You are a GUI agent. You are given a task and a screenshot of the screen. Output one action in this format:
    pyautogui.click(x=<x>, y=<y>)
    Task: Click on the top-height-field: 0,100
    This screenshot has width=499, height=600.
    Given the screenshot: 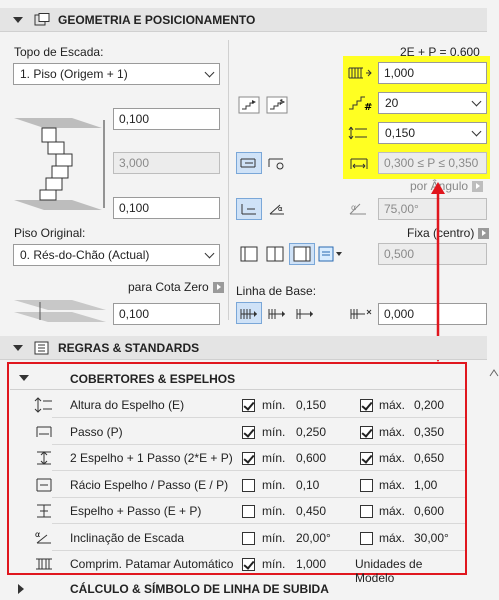 What is the action you would take?
    pyautogui.click(x=166, y=119)
    